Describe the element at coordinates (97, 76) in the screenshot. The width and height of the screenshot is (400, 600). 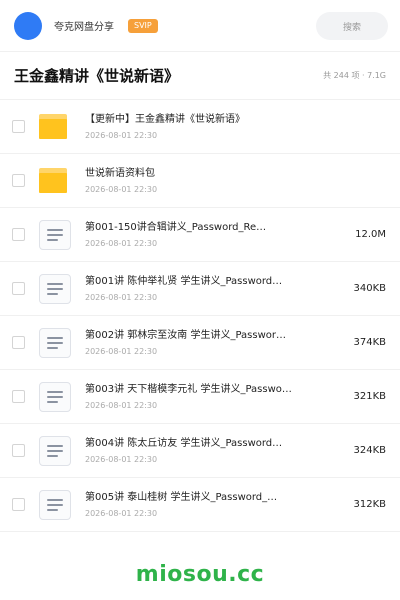
I see `page-title: 王金鑫精讲《世说新语》` at that location.